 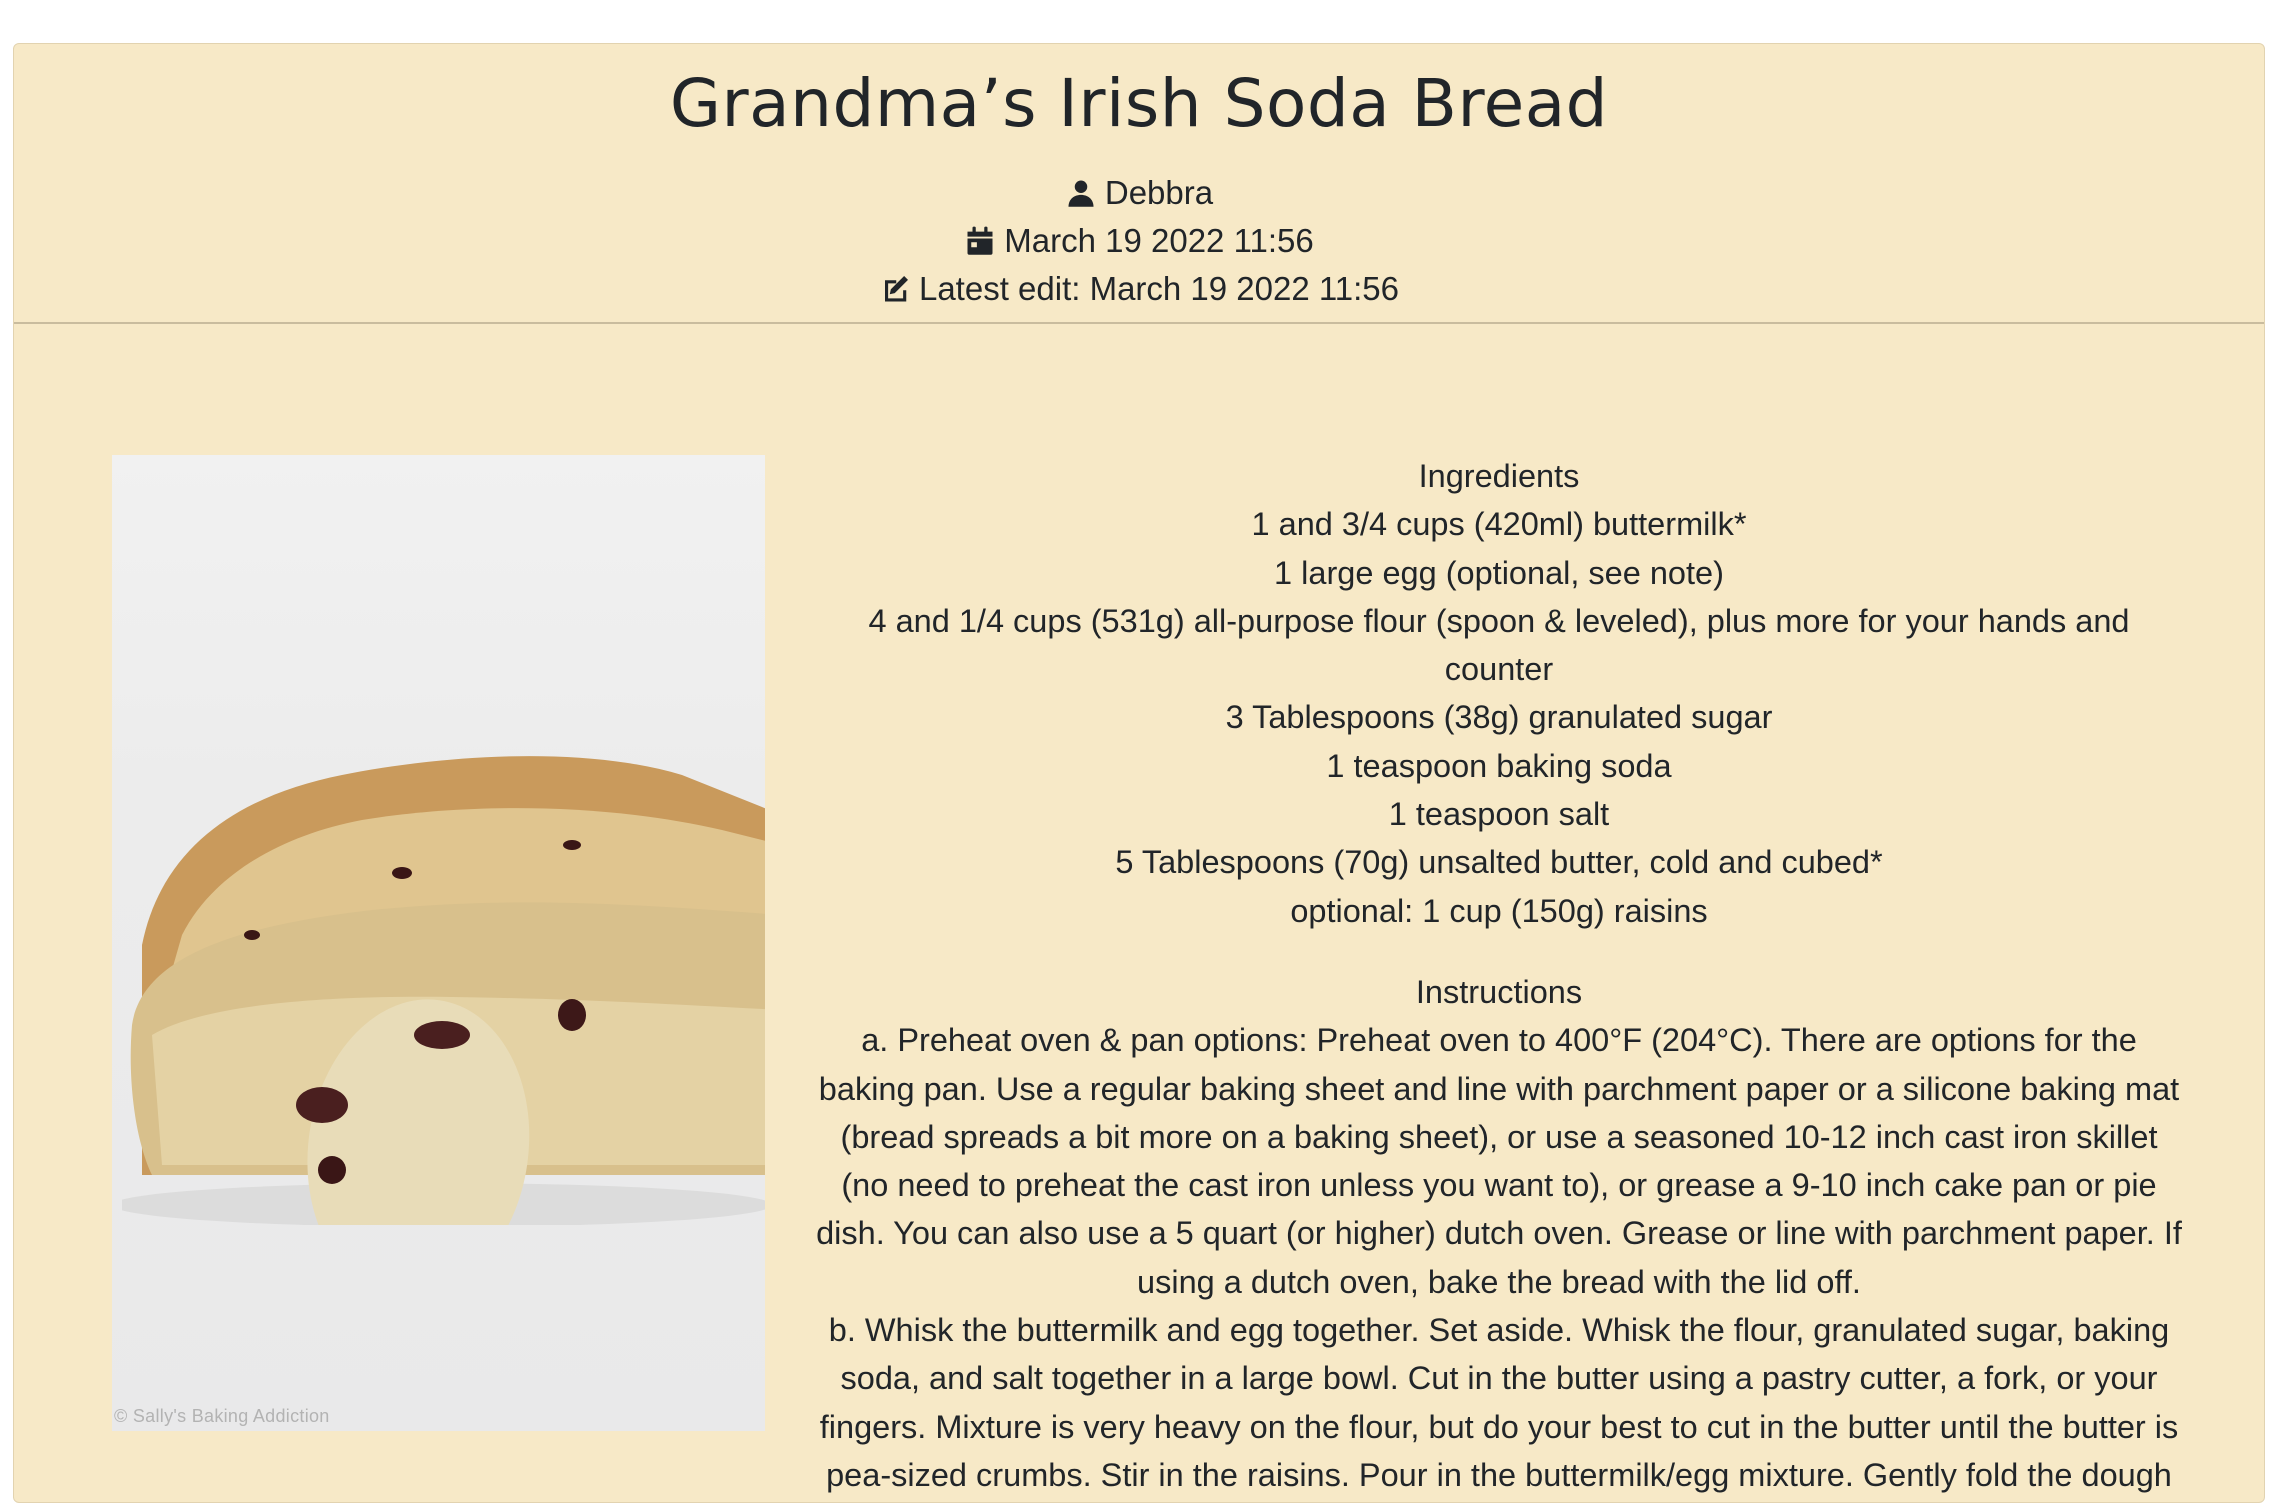 What do you see at coordinates (1159, 192) in the screenshot?
I see `author-name: Debbra` at bounding box center [1159, 192].